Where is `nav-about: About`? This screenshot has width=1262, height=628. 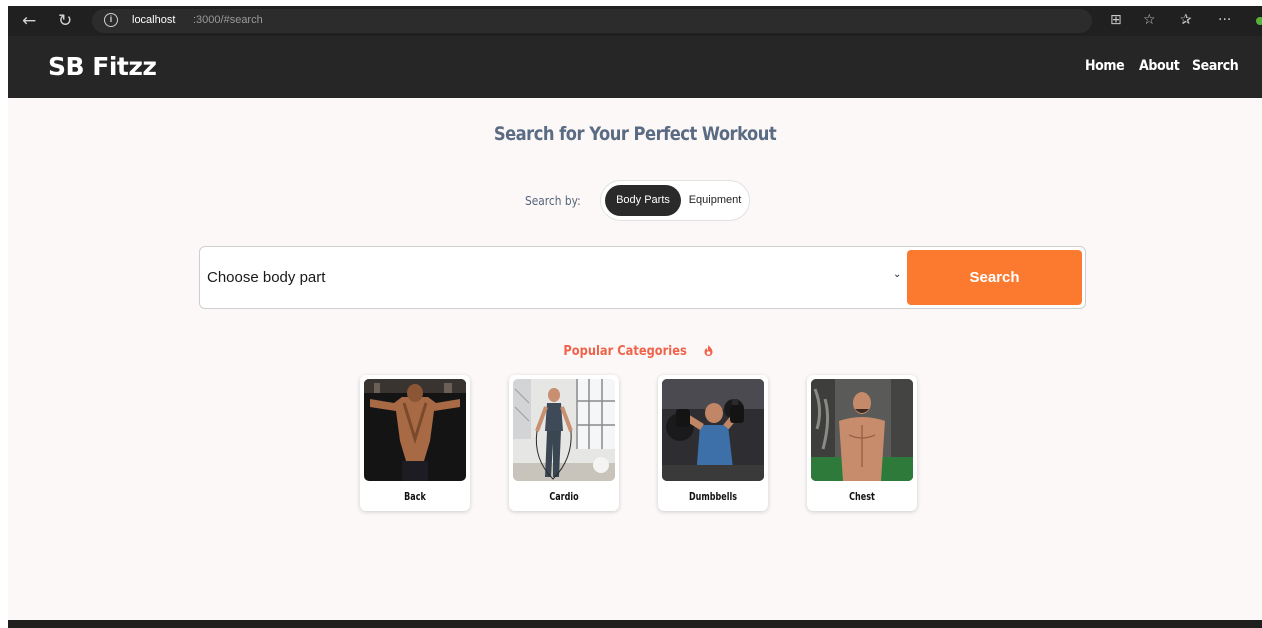
nav-about: About is located at coordinates (1159, 66).